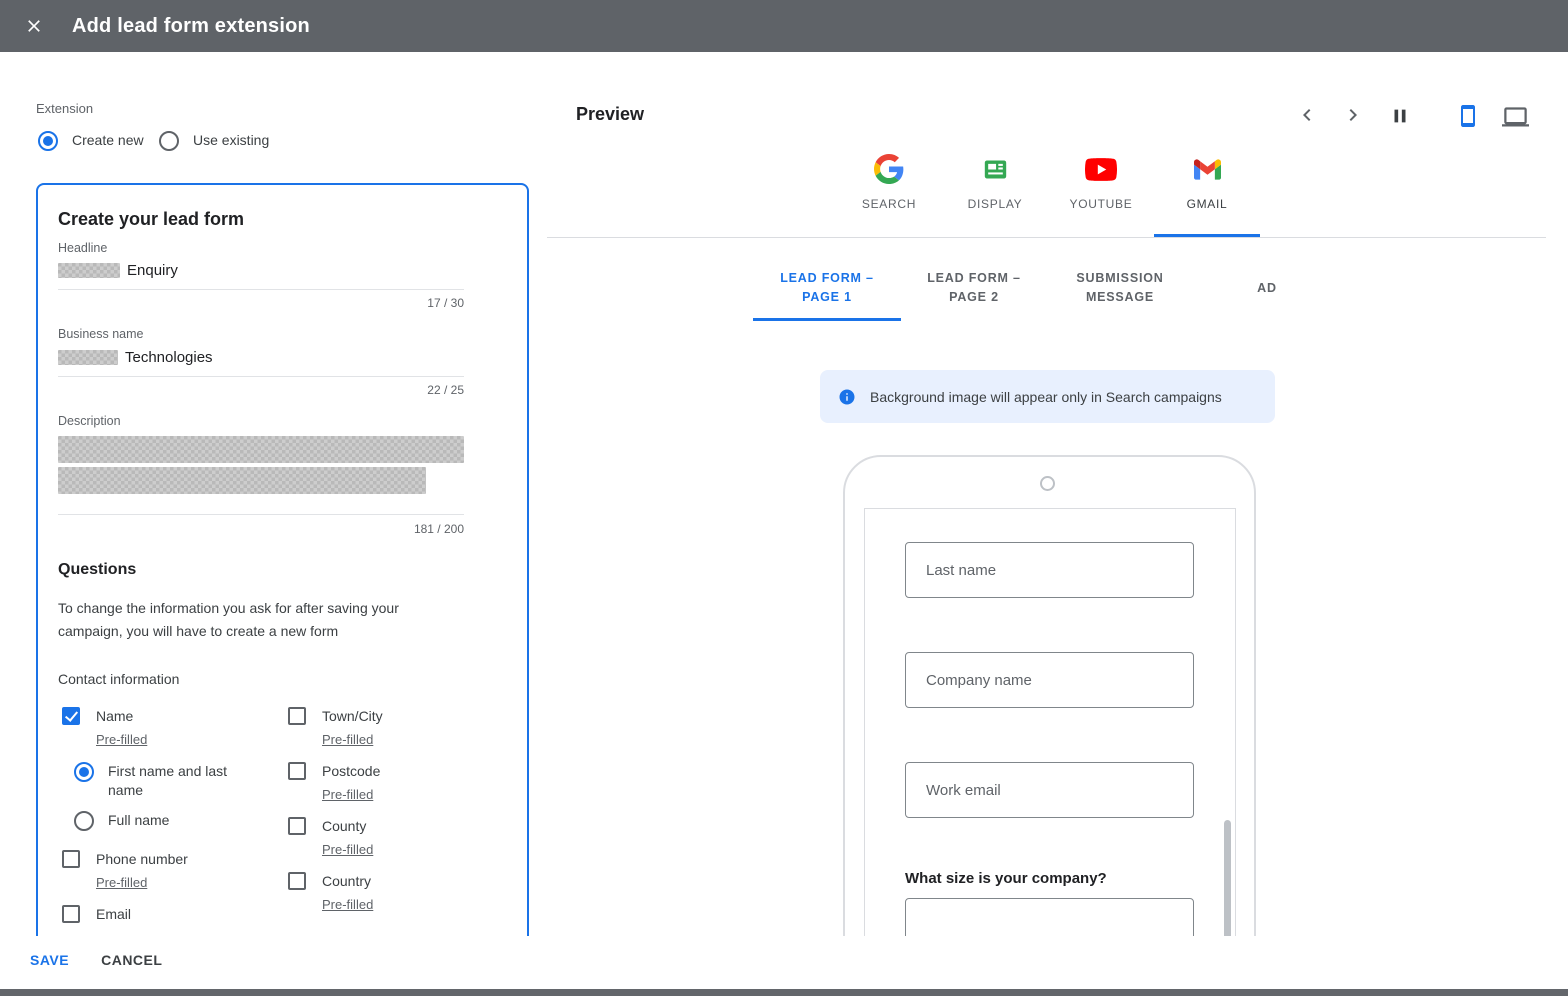 Image resolution: width=1568 pixels, height=996 pixels. I want to click on preview-next-button, so click(1353, 115).